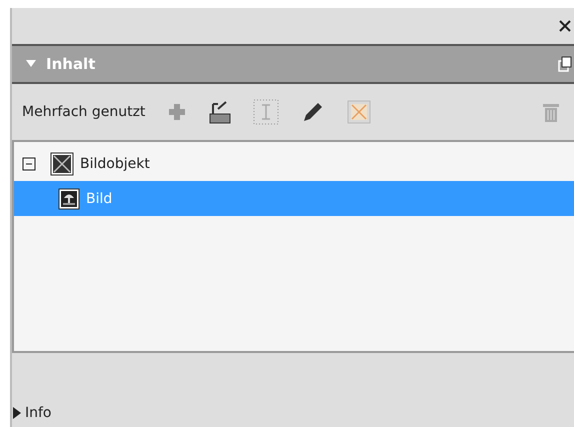 The height and width of the screenshot is (427, 574). I want to click on detach-icon, so click(565, 64).